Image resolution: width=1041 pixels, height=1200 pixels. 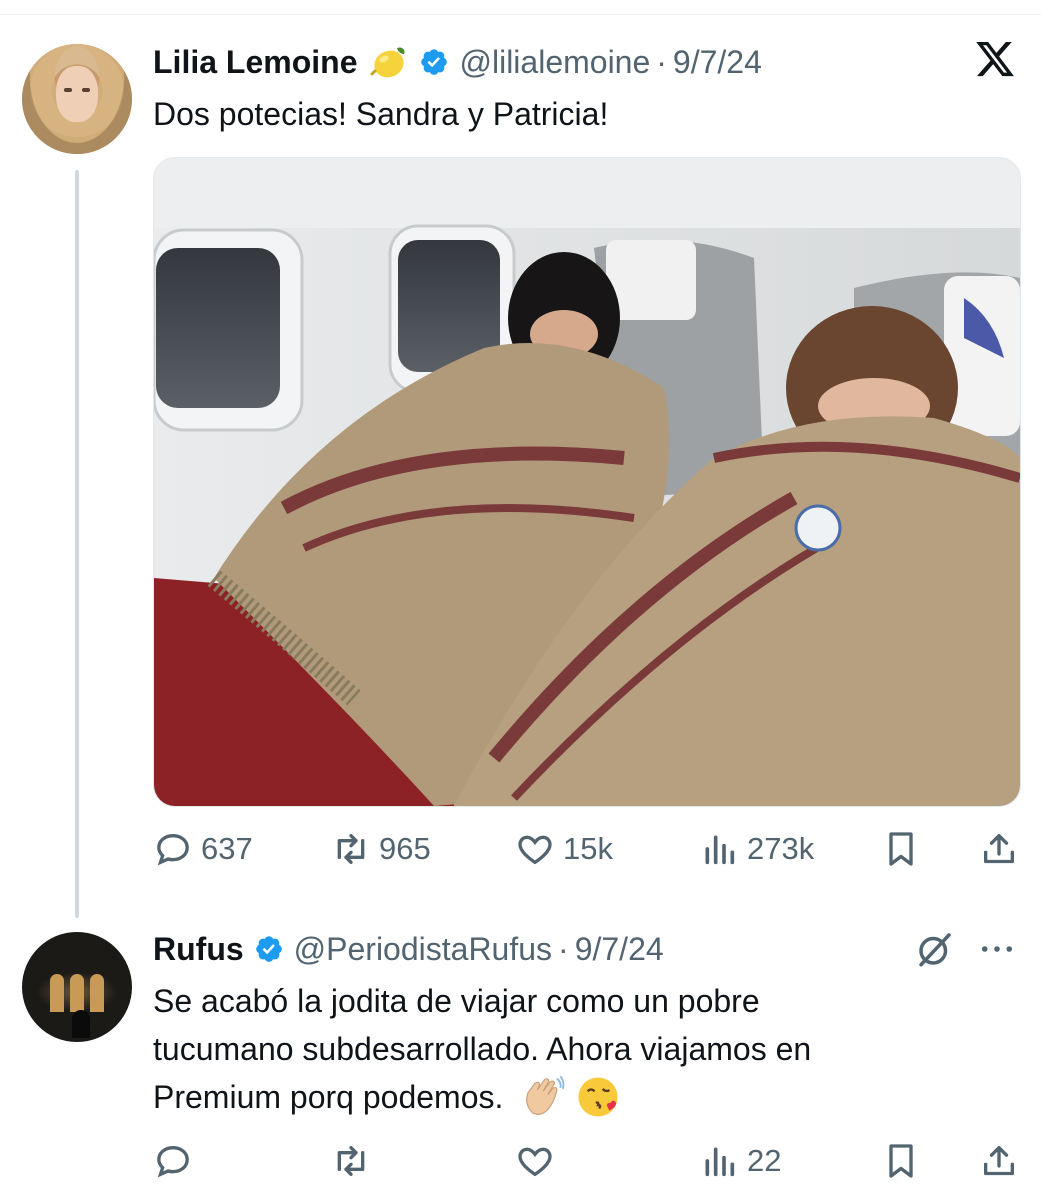 I want to click on grok-icon, so click(x=935, y=949).